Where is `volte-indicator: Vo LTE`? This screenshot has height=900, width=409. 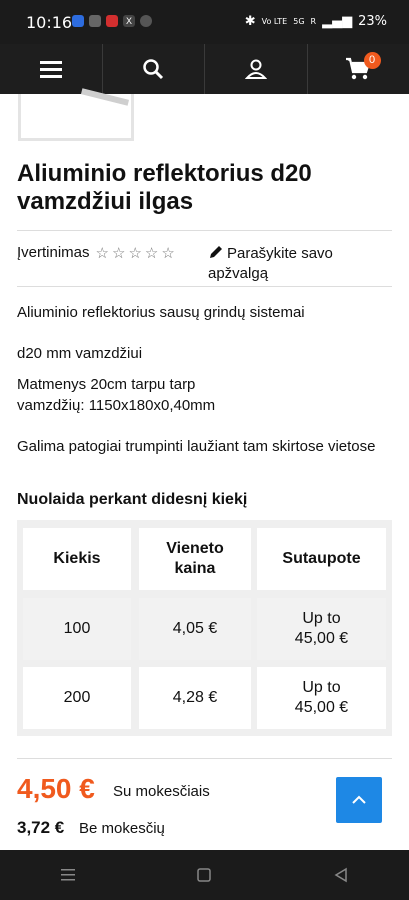
volte-indicator: Vo LTE is located at coordinates (274, 21).